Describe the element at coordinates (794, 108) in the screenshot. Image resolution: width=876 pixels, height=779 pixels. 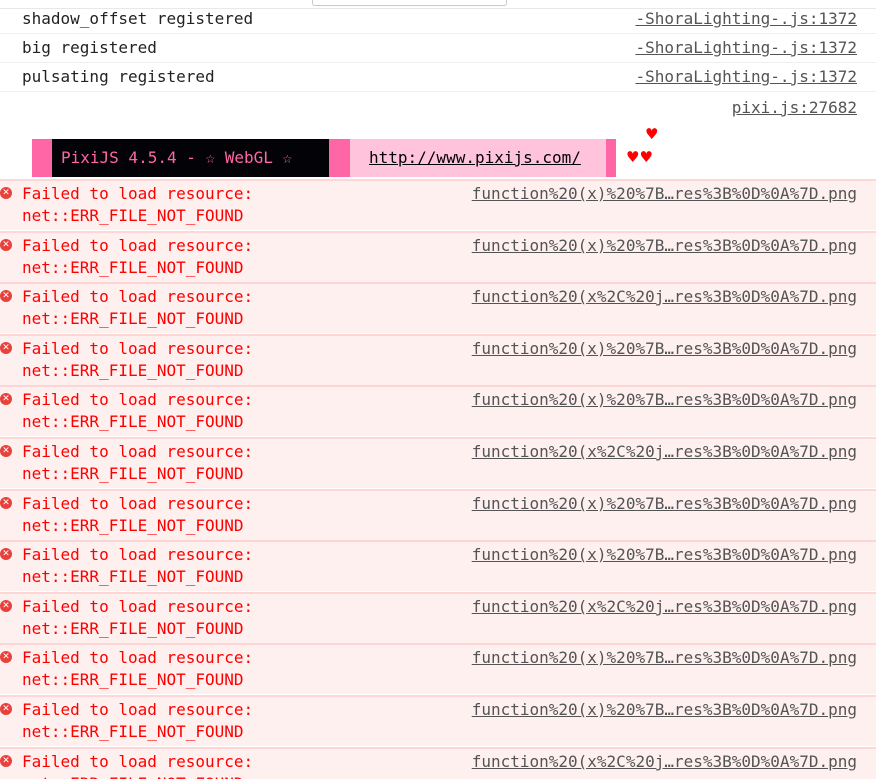
I see `pixi-source-link: pixi.js:27682` at that location.